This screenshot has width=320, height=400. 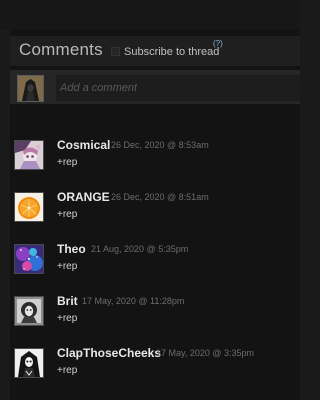 What do you see at coordinates (61, 49) in the screenshot?
I see `comments-title: Comments` at bounding box center [61, 49].